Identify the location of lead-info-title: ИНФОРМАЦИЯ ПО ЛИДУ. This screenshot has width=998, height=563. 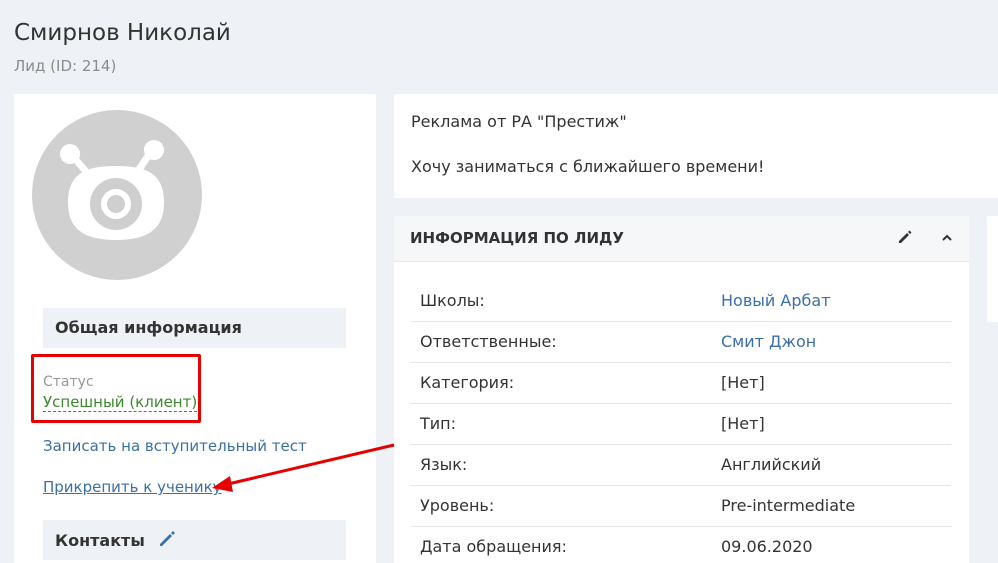
(517, 238).